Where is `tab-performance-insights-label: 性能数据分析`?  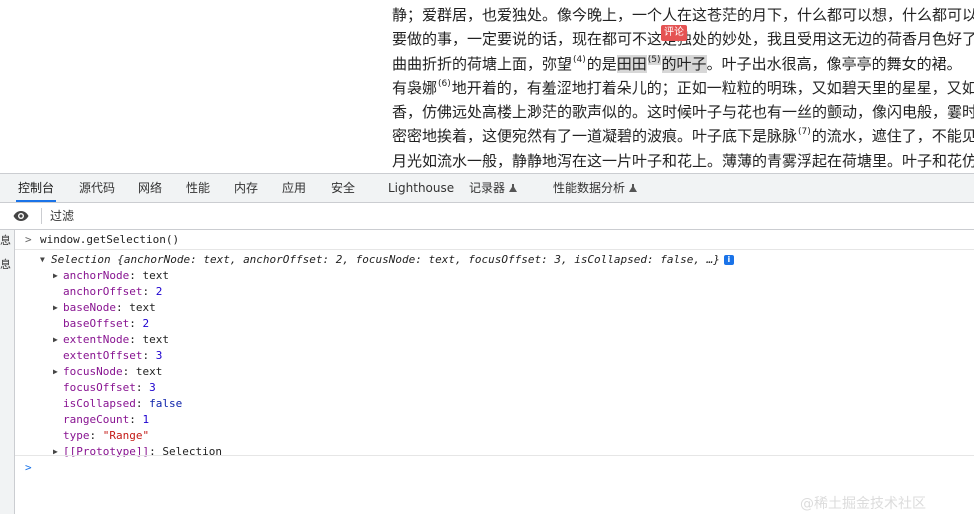 tab-performance-insights-label: 性能数据分析 is located at coordinates (589, 188).